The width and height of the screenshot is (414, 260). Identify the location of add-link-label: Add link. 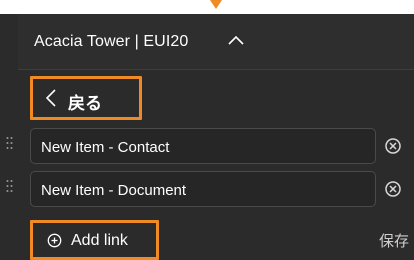
(99, 240).